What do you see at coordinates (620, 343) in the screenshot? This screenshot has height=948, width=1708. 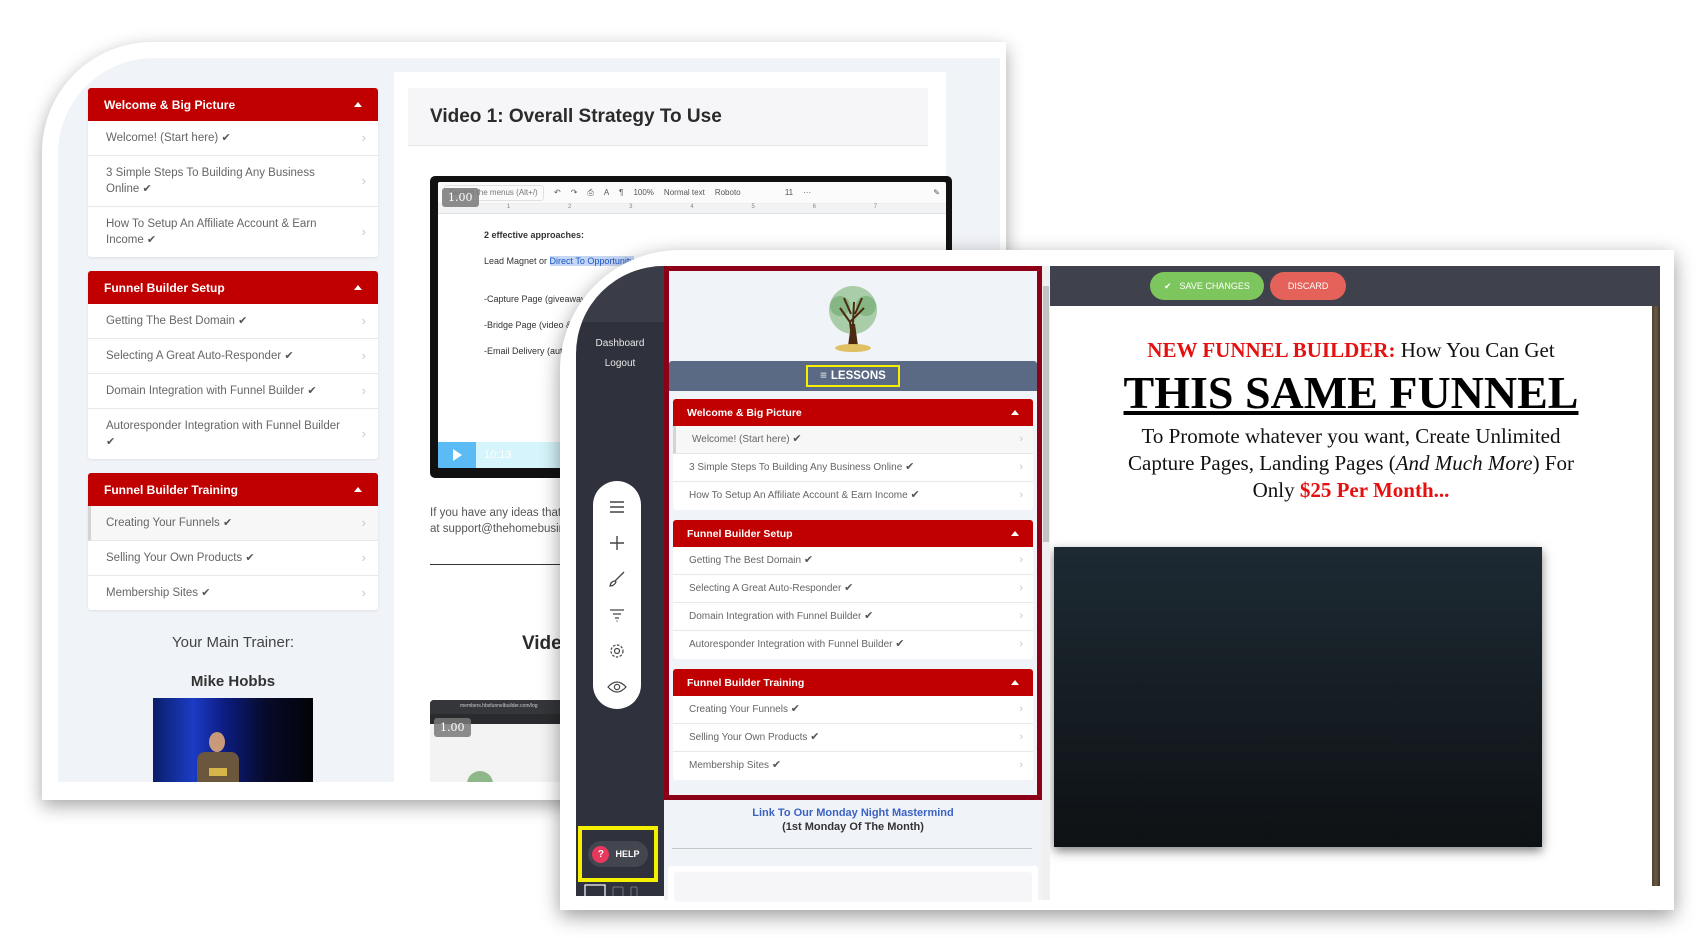 I see `dashboard-link: Dashboard` at bounding box center [620, 343].